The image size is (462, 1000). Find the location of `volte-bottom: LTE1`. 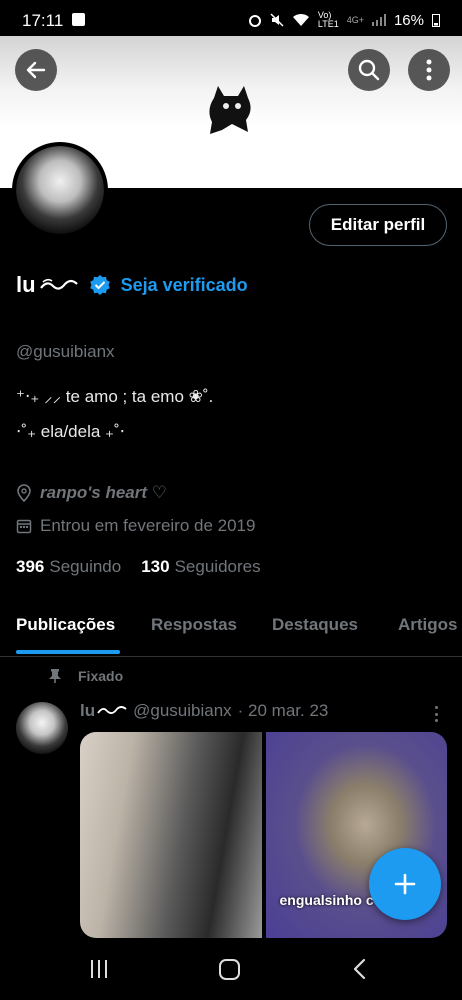

volte-bottom: LTE1 is located at coordinates (328, 24).